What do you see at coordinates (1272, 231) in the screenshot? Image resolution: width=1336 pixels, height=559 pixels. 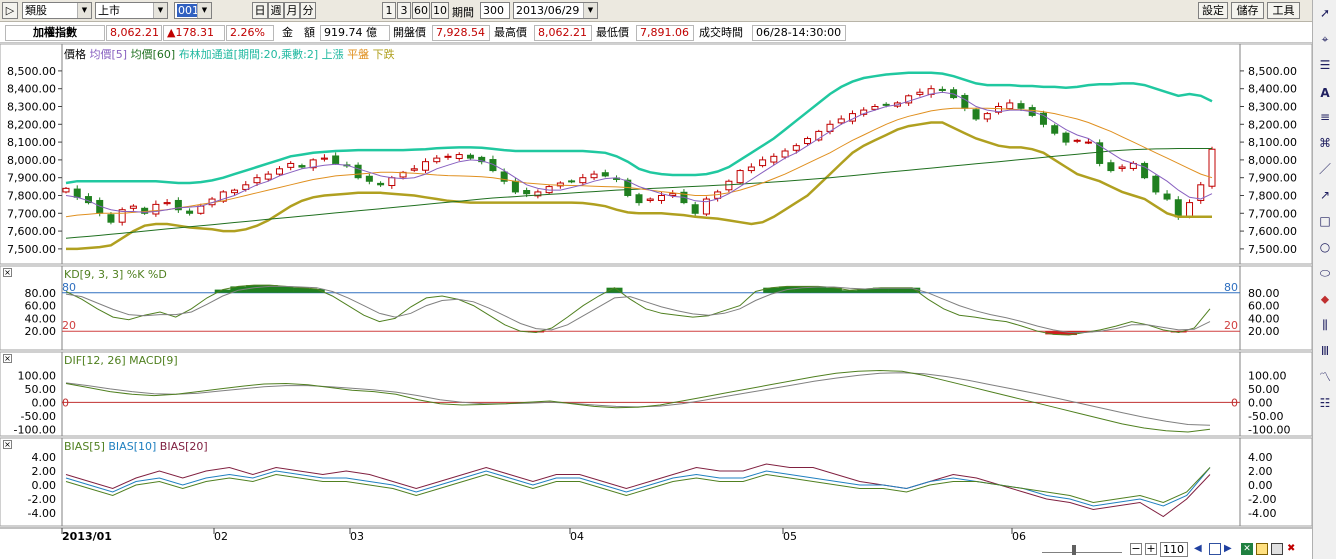 I see `y-tick-label: 7,600.00` at bounding box center [1272, 231].